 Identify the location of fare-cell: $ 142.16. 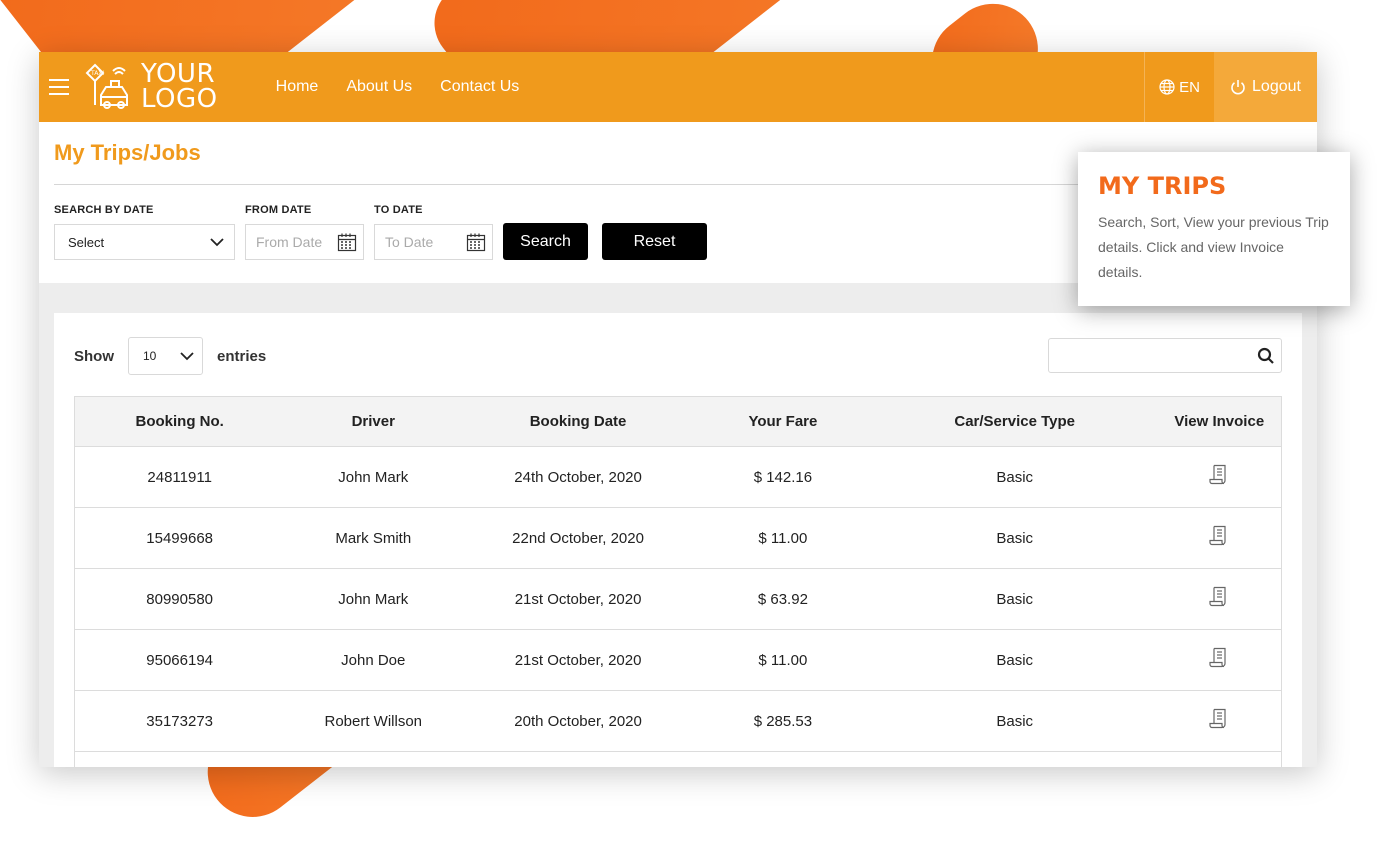
(782, 477).